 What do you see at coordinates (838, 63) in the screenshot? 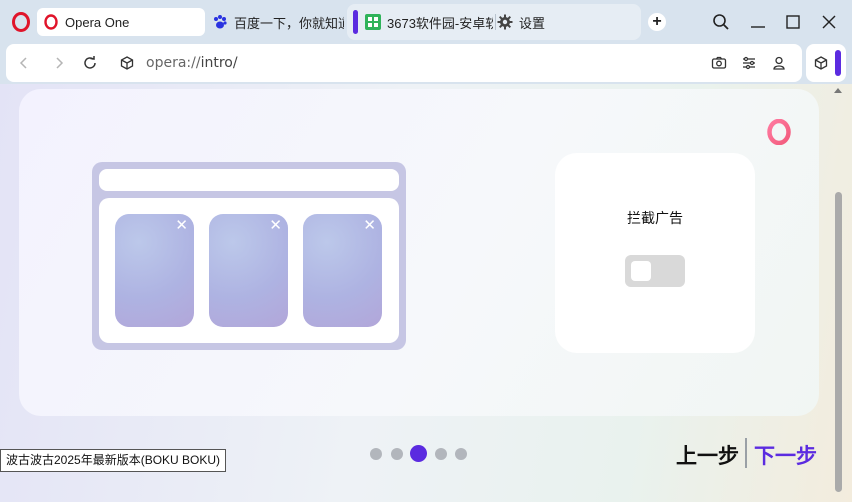
I see `sidebar-accent-bar` at bounding box center [838, 63].